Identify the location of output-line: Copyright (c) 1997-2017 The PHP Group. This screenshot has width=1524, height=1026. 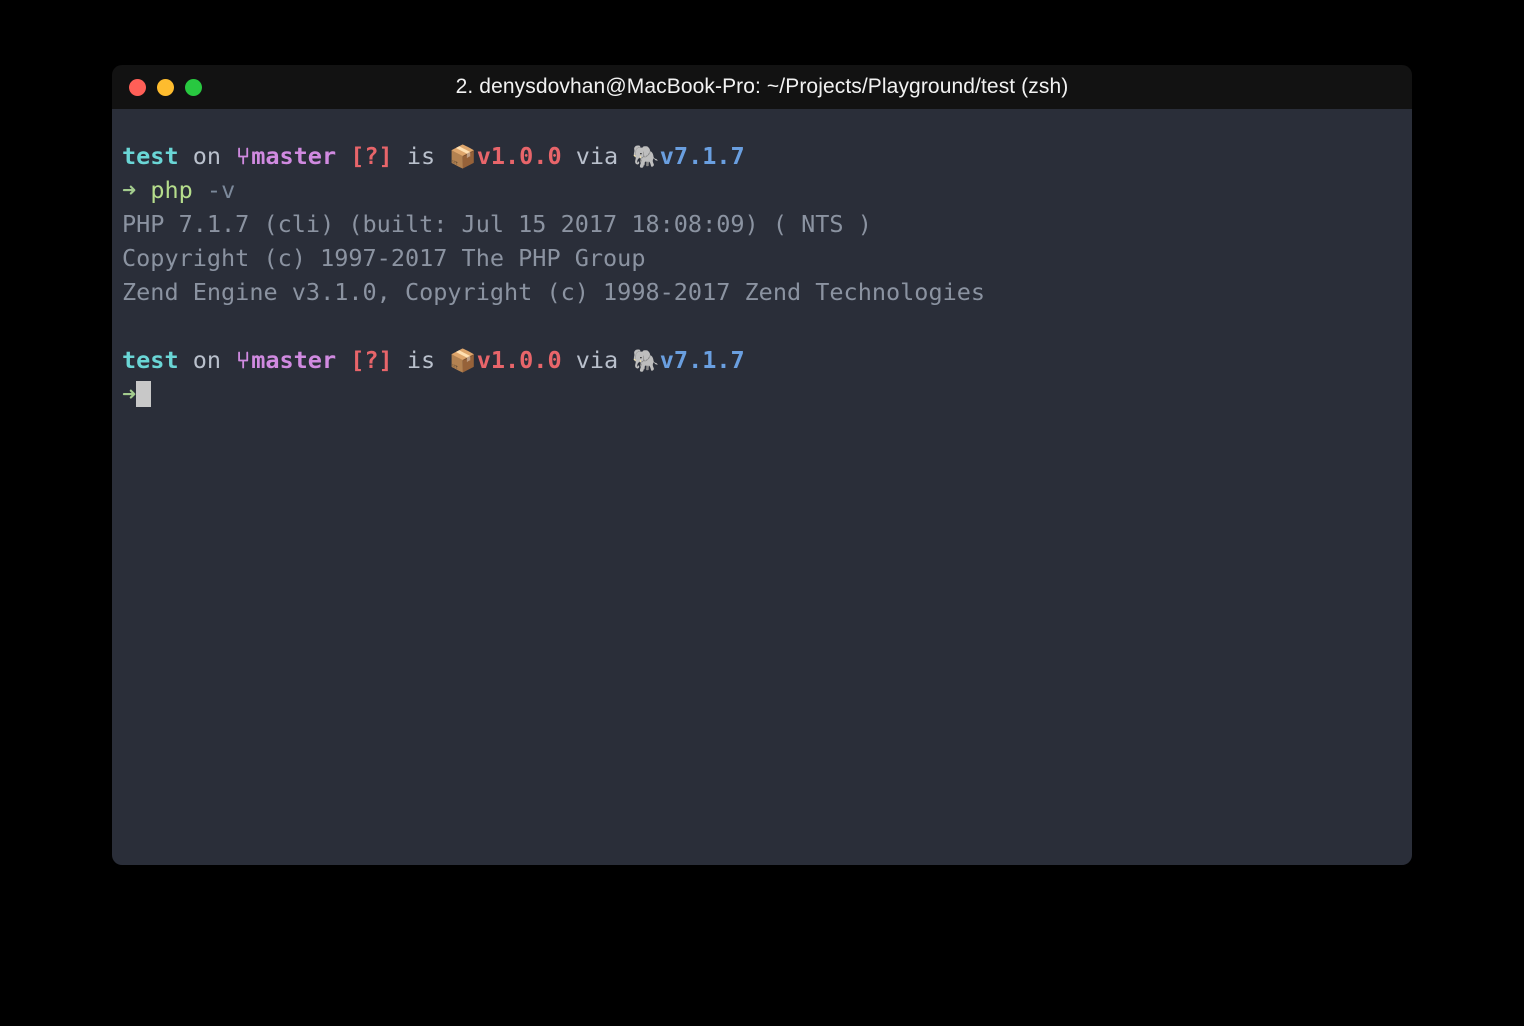
(384, 258).